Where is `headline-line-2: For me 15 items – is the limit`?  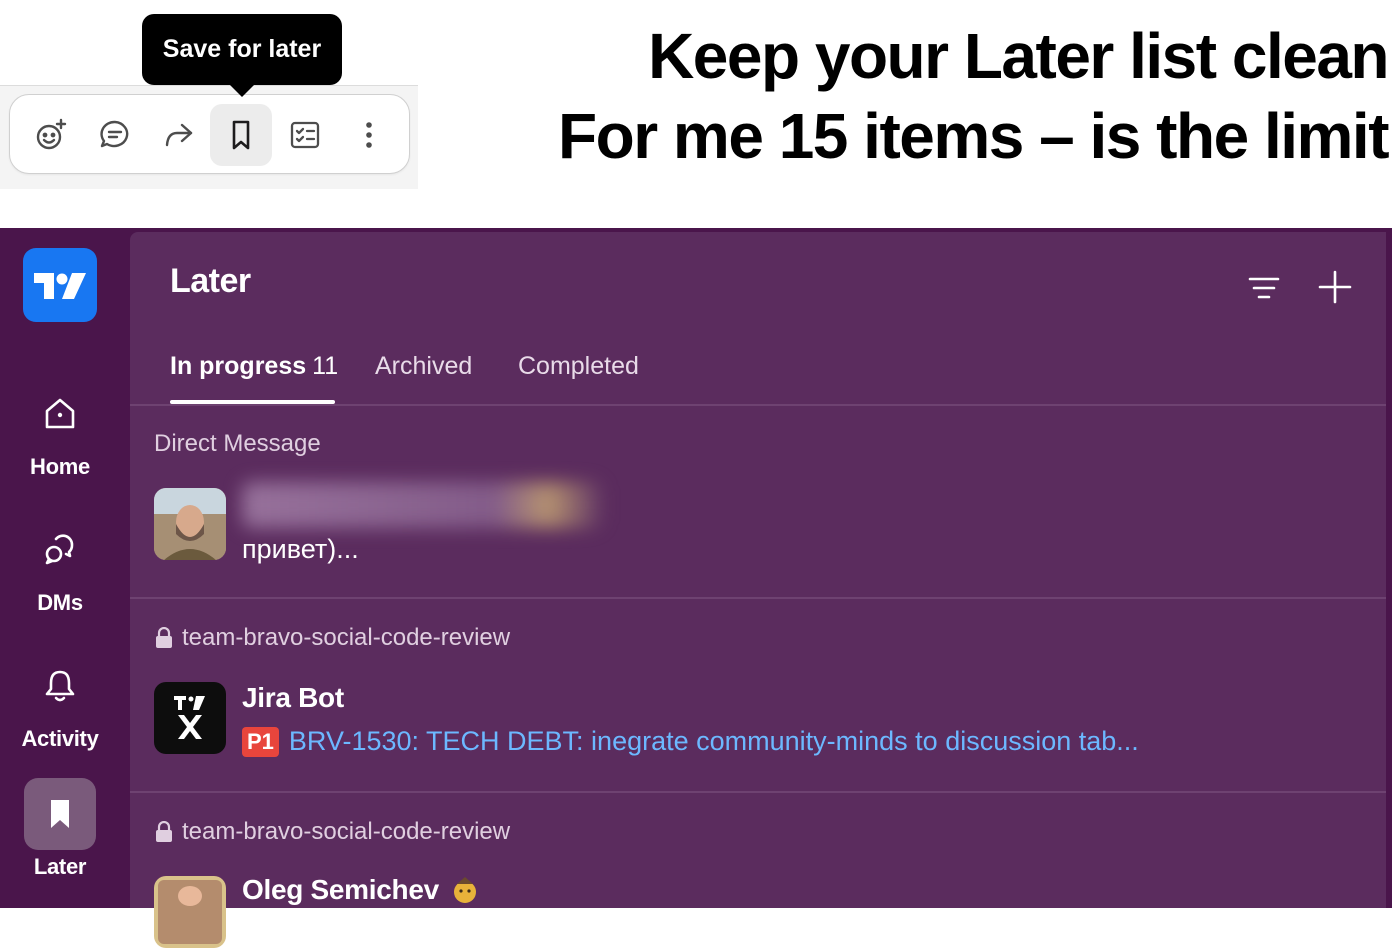
headline-line-2: For me 15 items – is the limit is located at coordinates (973, 136).